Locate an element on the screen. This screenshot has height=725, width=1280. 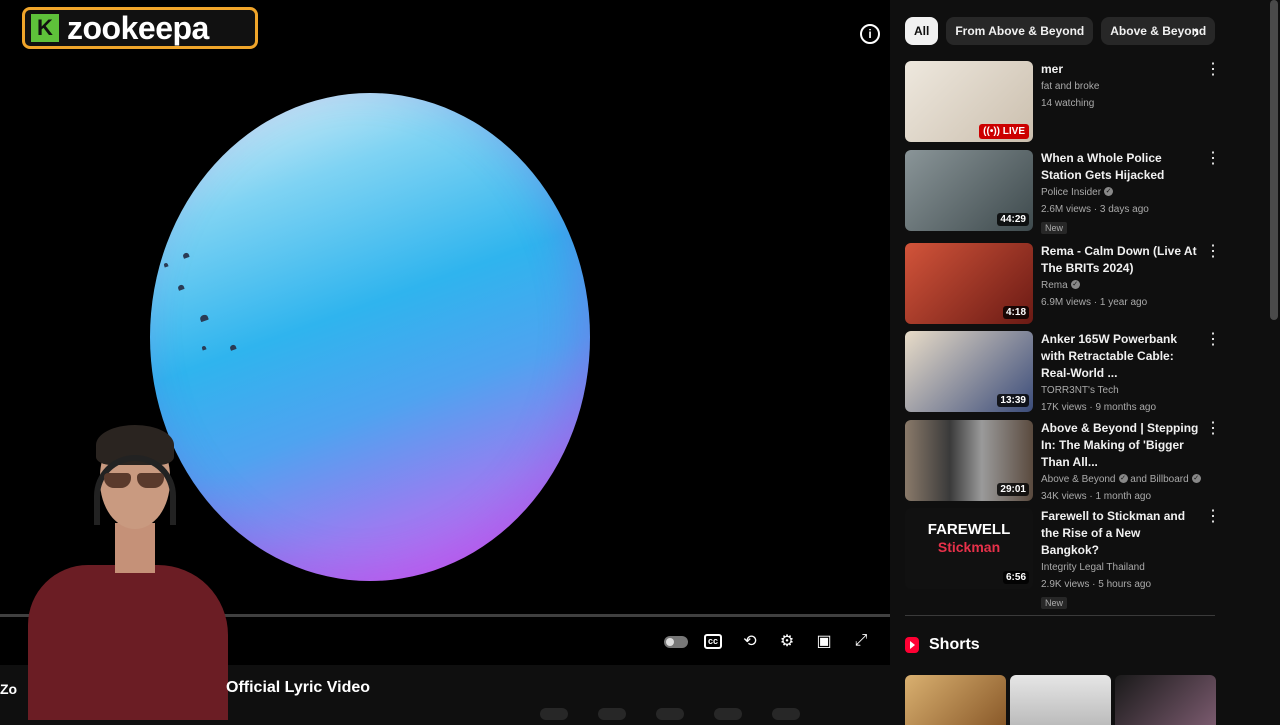
duration-badge: 29:01 is located at coordinates (1013, 489).